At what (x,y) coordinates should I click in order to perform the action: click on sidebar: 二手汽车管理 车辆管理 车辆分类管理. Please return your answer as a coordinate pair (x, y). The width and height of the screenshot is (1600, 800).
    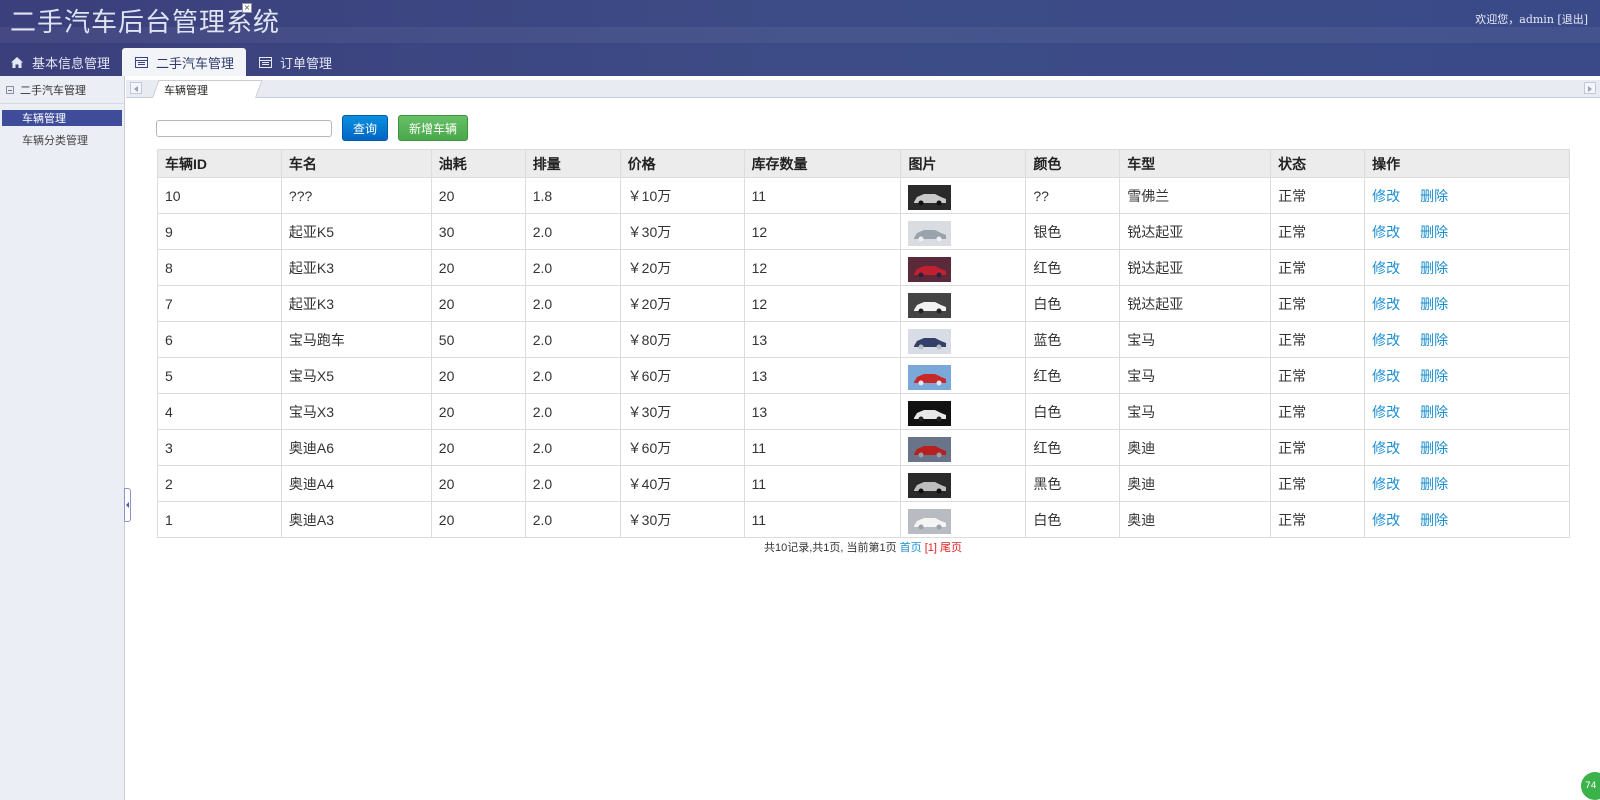
    Looking at the image, I should click on (62, 438).